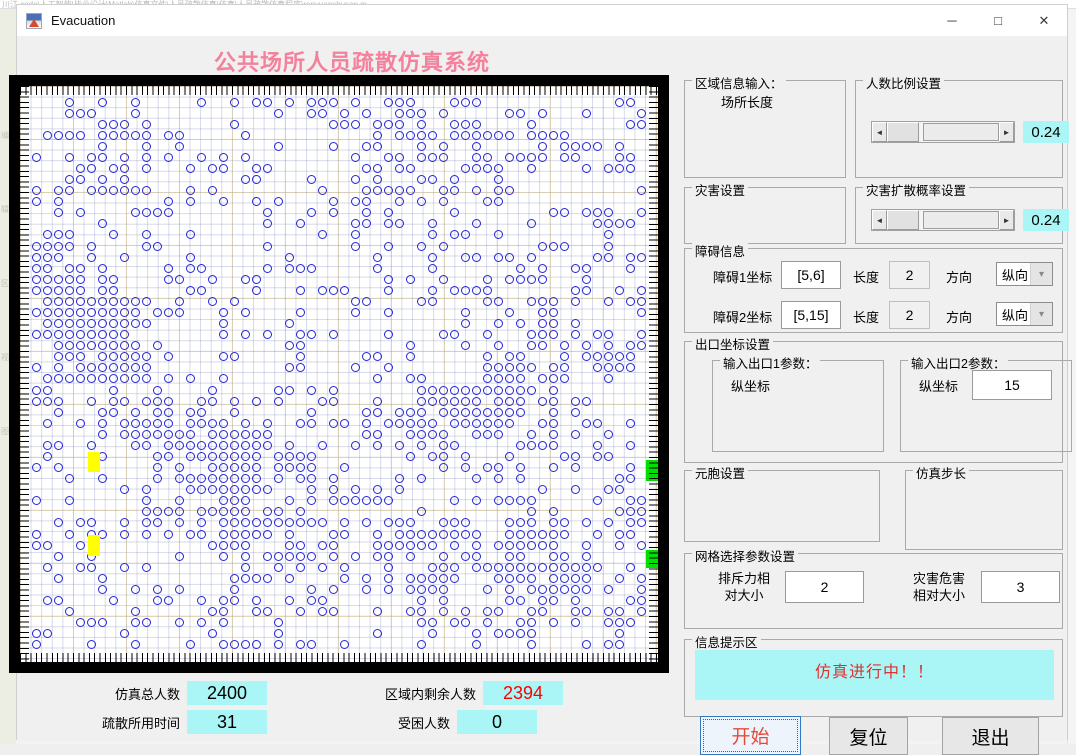 This screenshot has height=755, width=1076. Describe the element at coordinates (952, 20) in the screenshot. I see `minimize-button: ─` at that location.